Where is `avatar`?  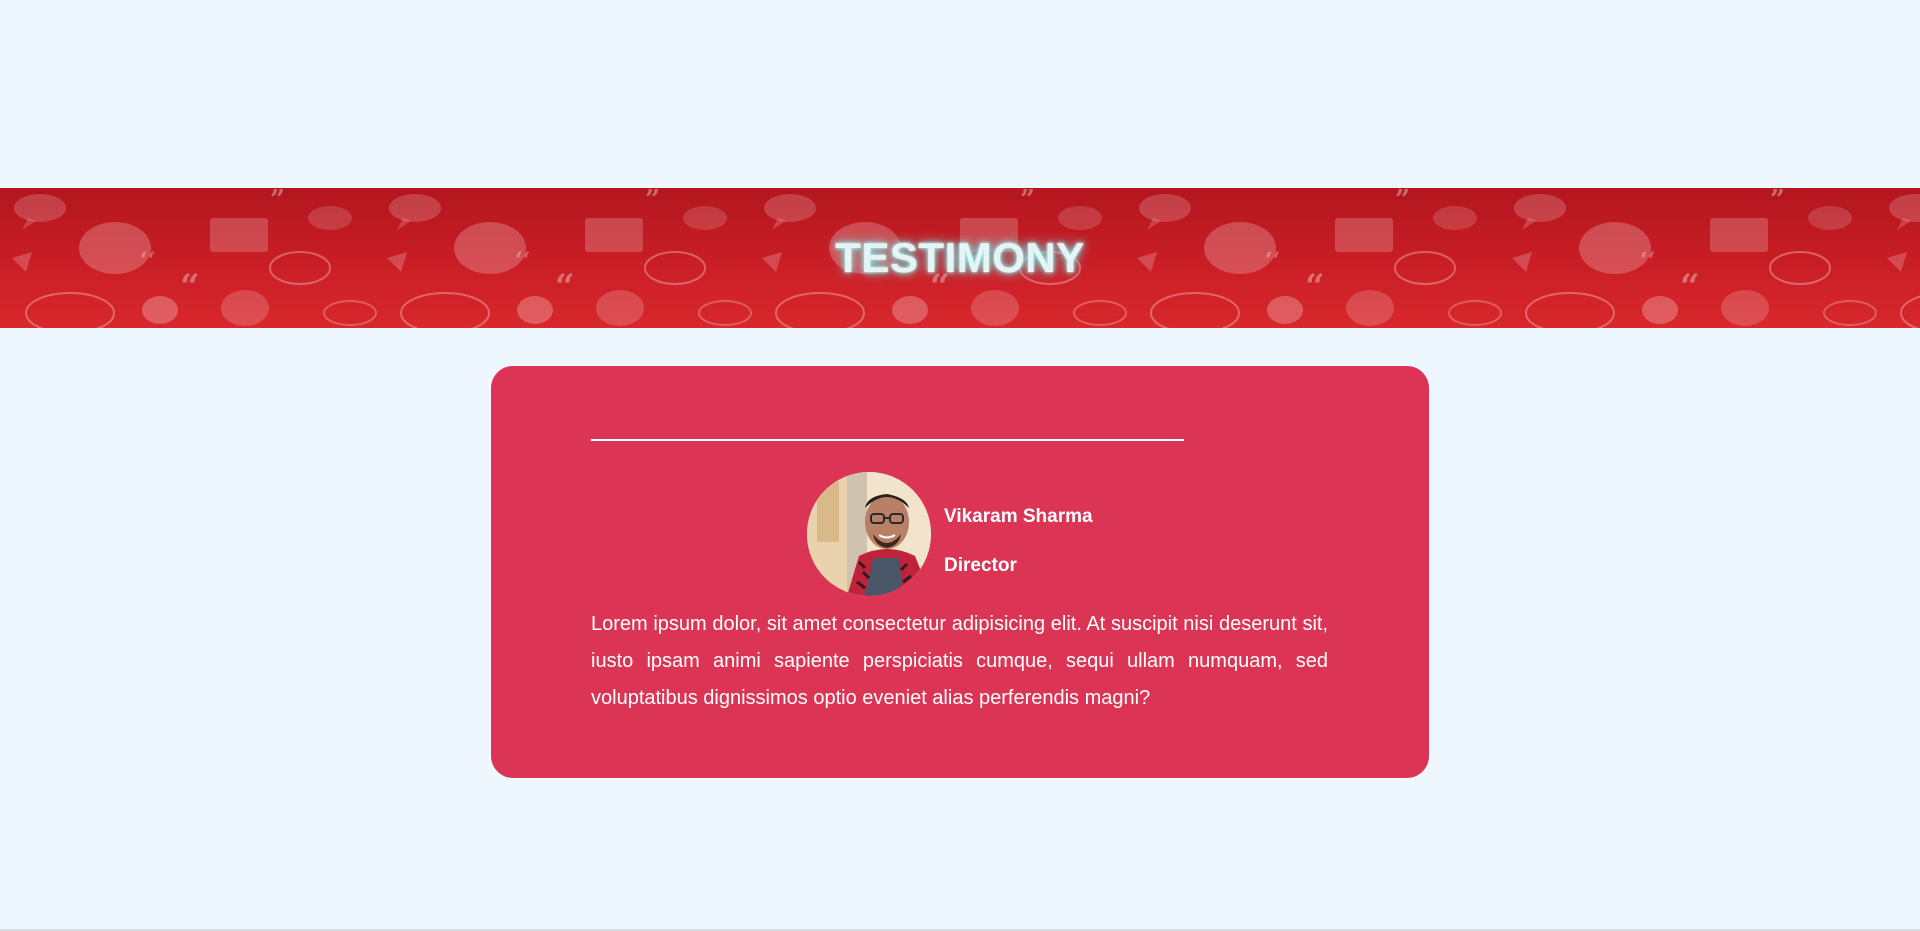 avatar is located at coordinates (869, 534).